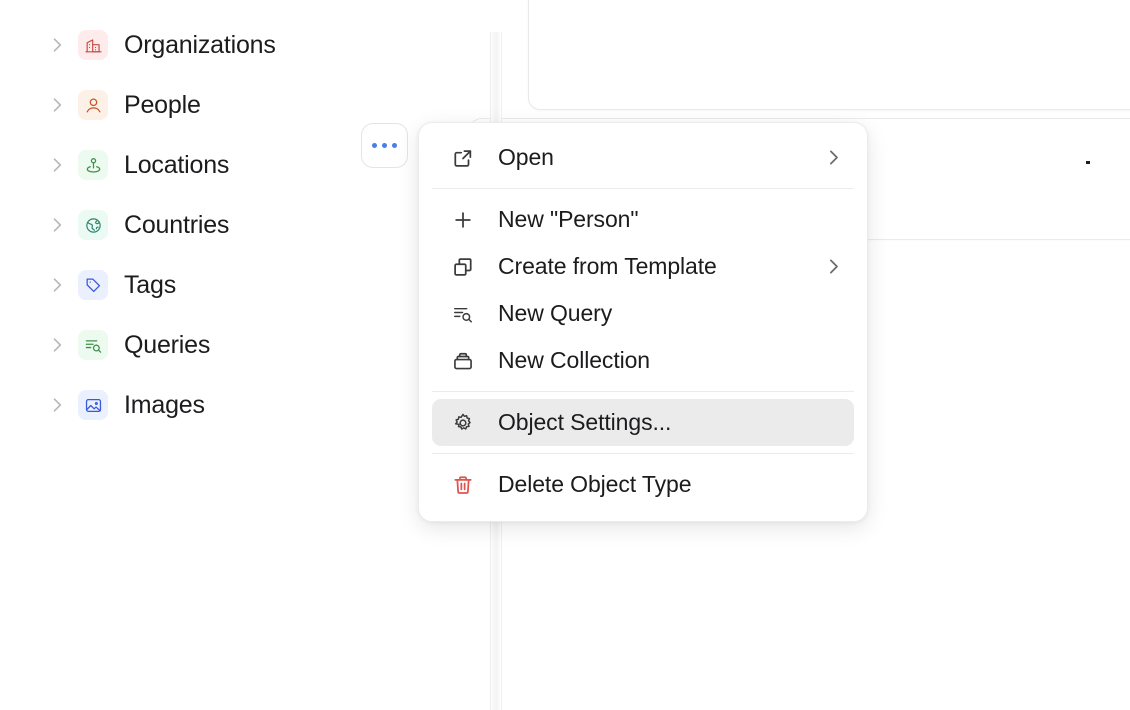 This screenshot has width=1130, height=710. I want to click on menu-item-label: New Query, so click(555, 313).